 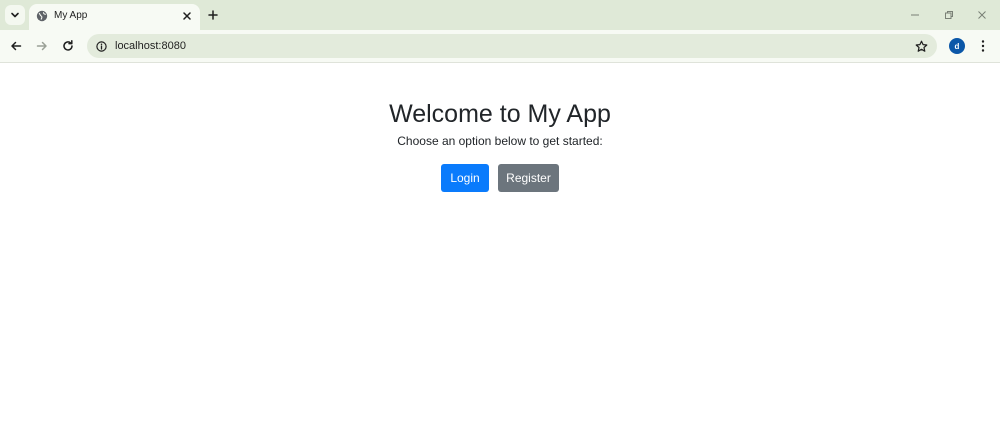 I want to click on reload-icon, so click(x=68, y=45).